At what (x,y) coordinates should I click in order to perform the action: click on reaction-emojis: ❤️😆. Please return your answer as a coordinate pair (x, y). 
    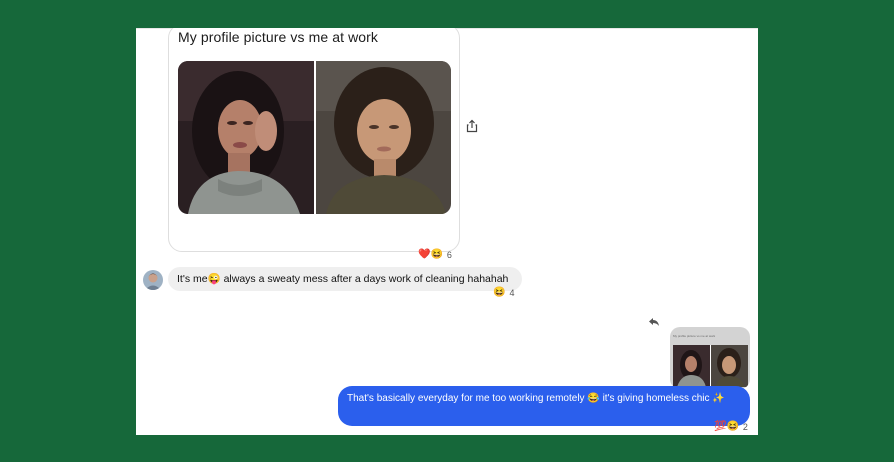
    Looking at the image, I should click on (430, 254).